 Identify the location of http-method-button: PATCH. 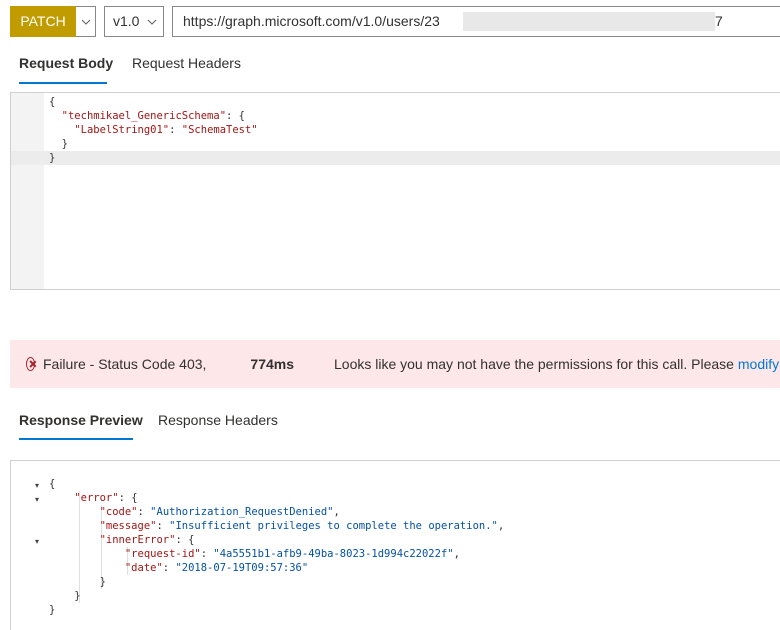
(43, 21).